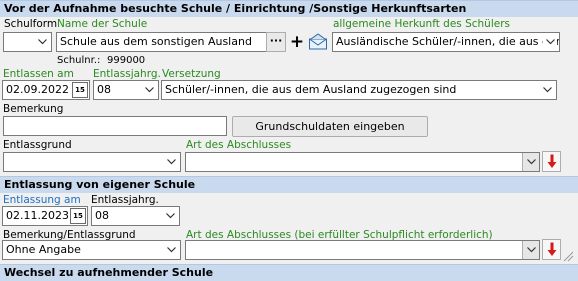 The height and width of the screenshot is (281, 578). Describe the element at coordinates (318, 42) in the screenshot. I see `envelope-icon` at that location.